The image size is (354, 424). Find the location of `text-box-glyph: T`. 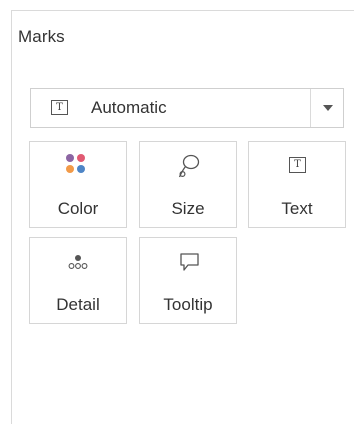

text-box-glyph: T is located at coordinates (297, 165).